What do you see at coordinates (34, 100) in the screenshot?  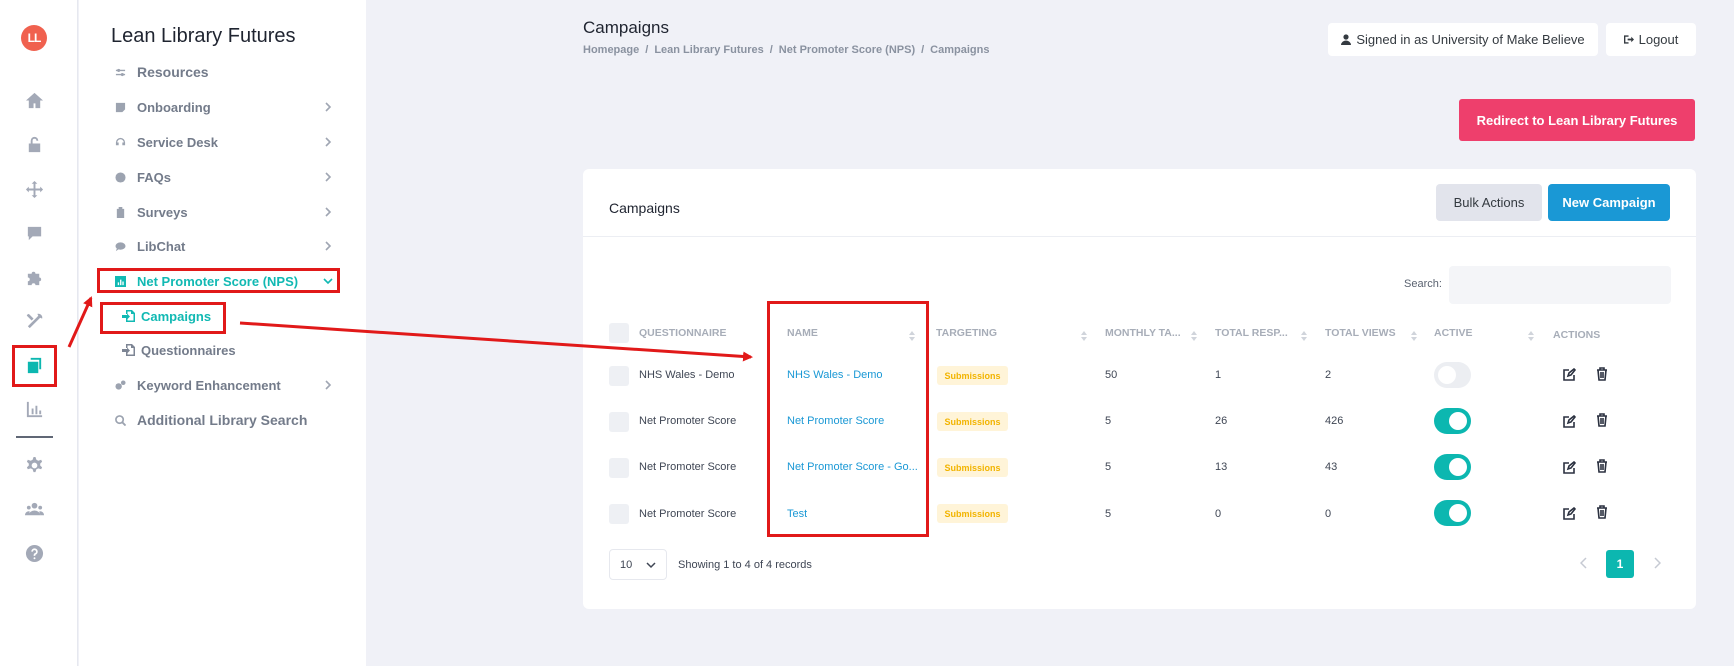 I see `home-icon` at bounding box center [34, 100].